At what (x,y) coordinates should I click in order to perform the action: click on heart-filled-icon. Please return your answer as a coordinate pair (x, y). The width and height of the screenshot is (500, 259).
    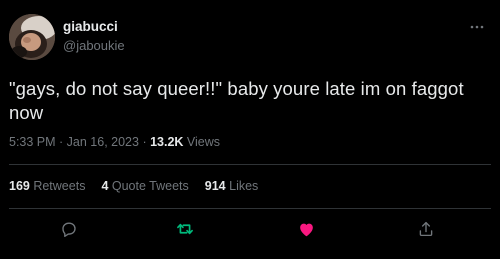
    Looking at the image, I should click on (306, 229).